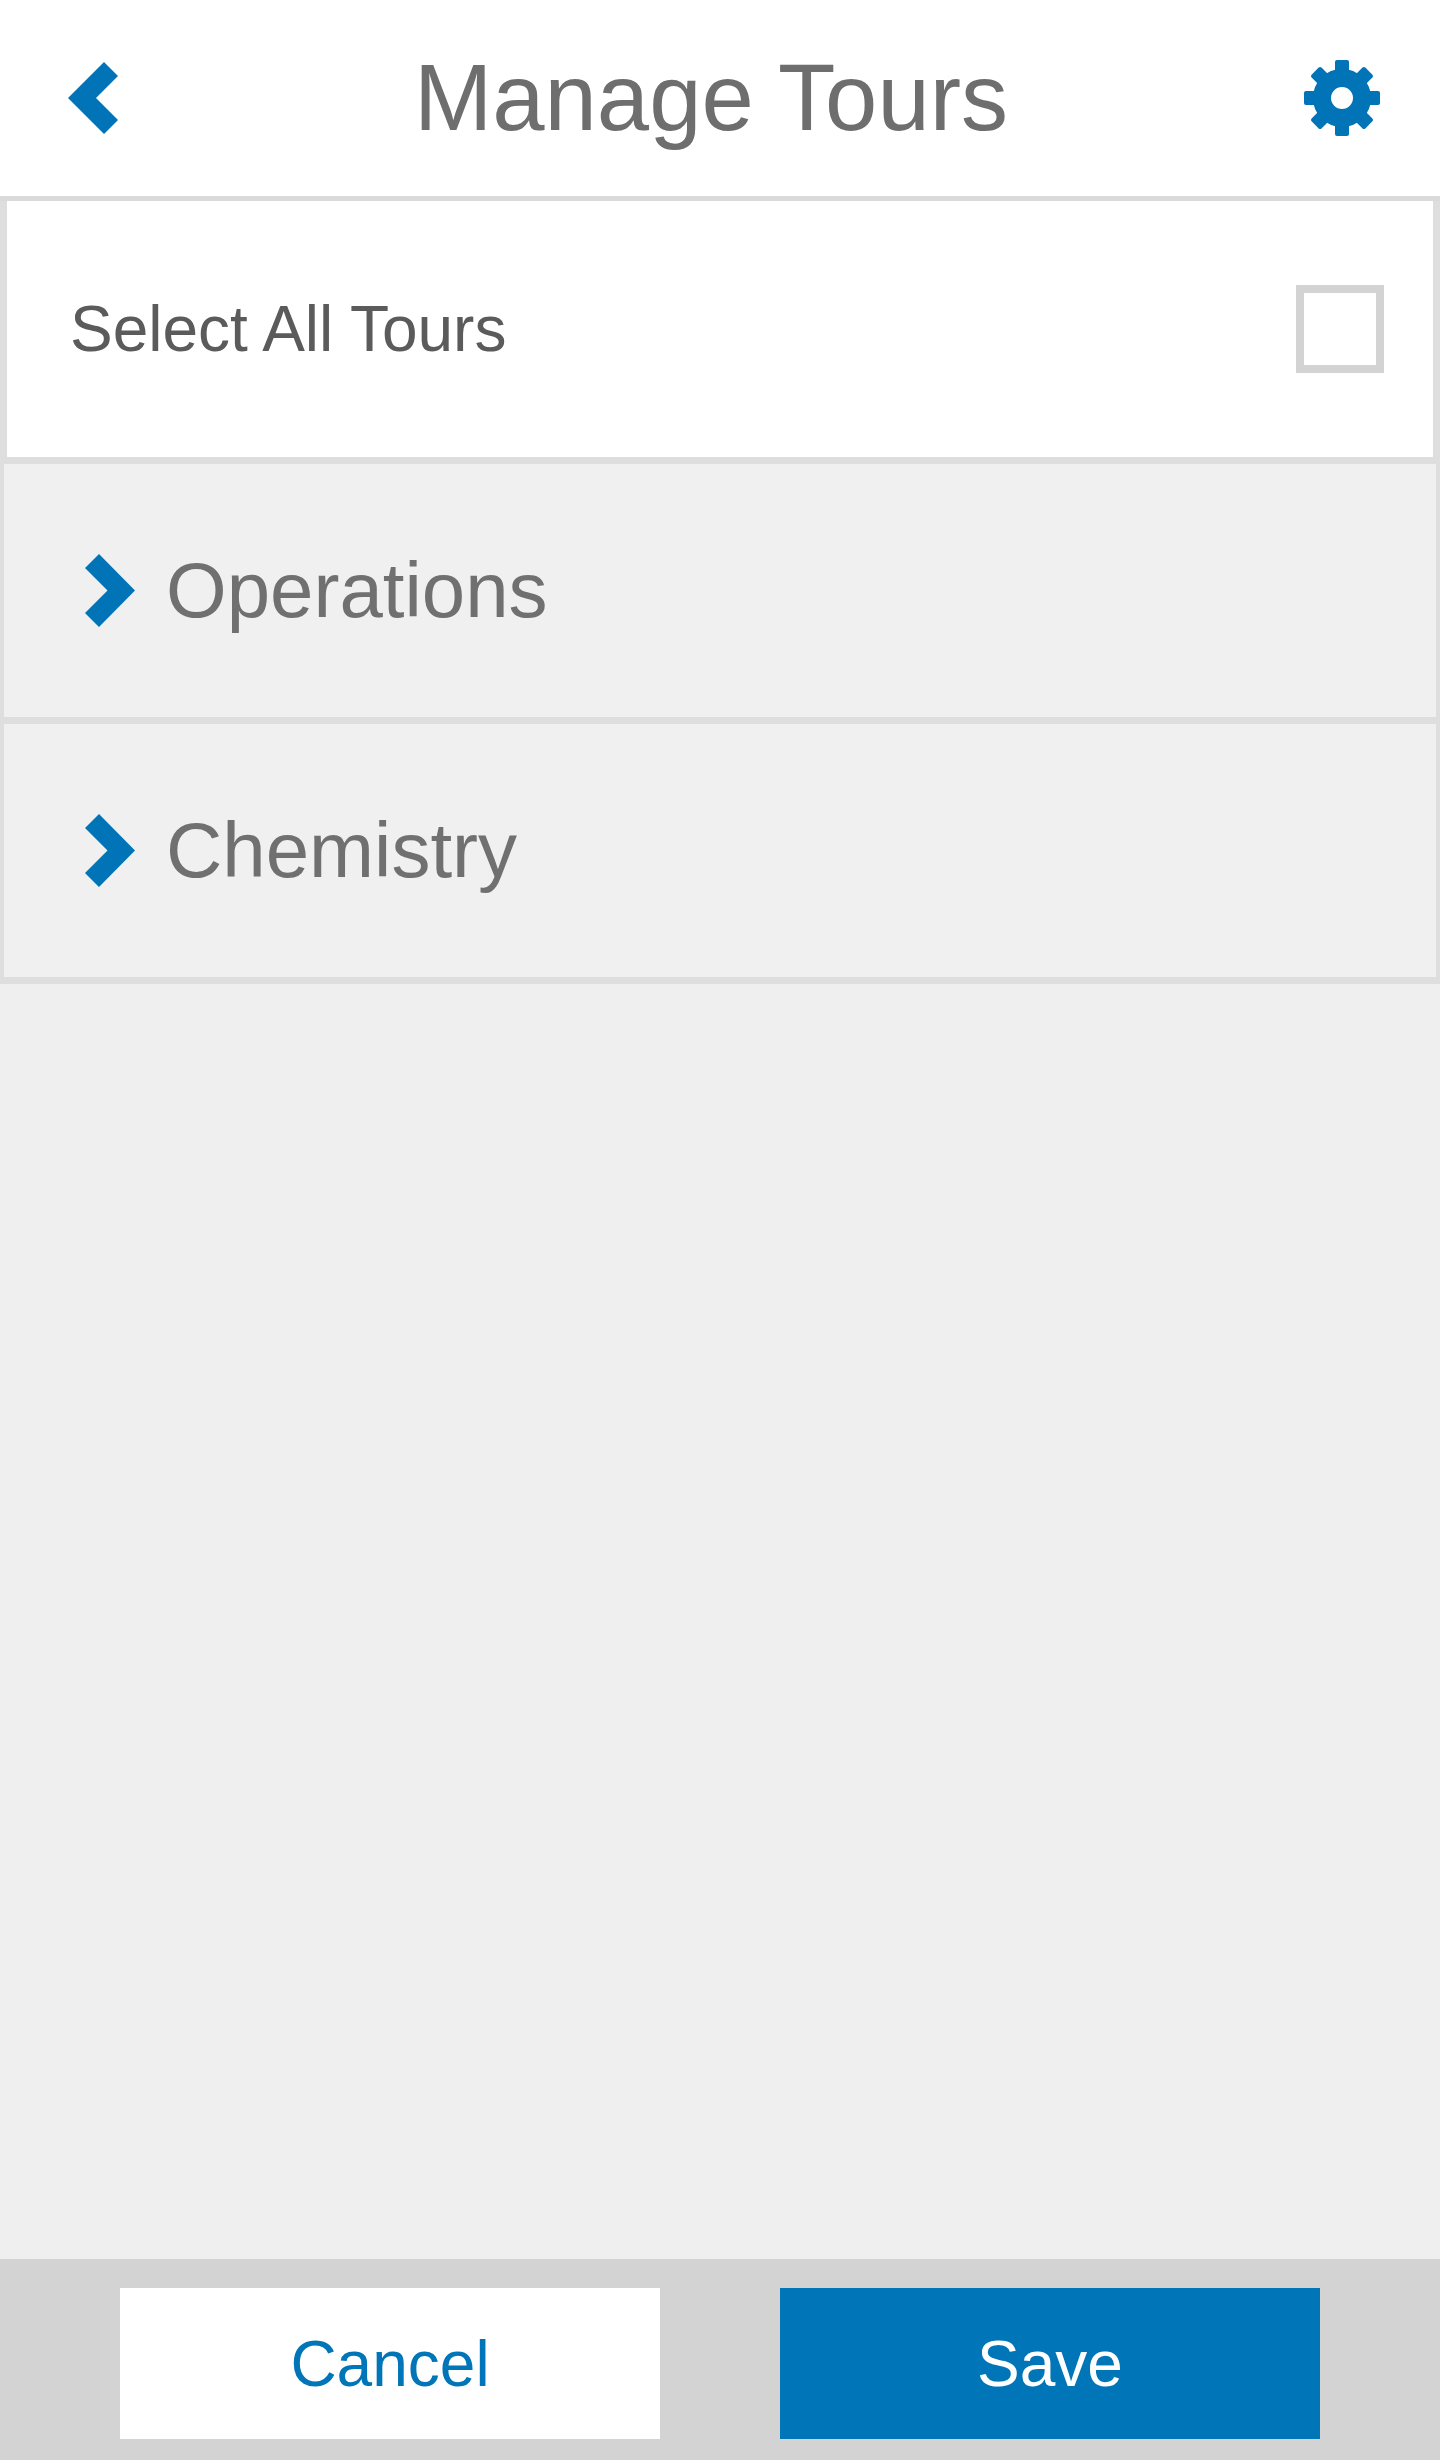 The image size is (1440, 2460). Describe the element at coordinates (1050, 2363) in the screenshot. I see `save-button: Save` at that location.